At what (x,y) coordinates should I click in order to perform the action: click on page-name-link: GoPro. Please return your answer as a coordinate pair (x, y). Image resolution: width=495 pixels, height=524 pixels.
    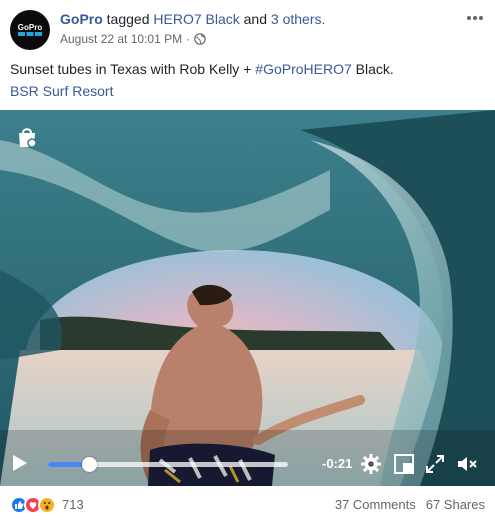
    Looking at the image, I should click on (81, 19).